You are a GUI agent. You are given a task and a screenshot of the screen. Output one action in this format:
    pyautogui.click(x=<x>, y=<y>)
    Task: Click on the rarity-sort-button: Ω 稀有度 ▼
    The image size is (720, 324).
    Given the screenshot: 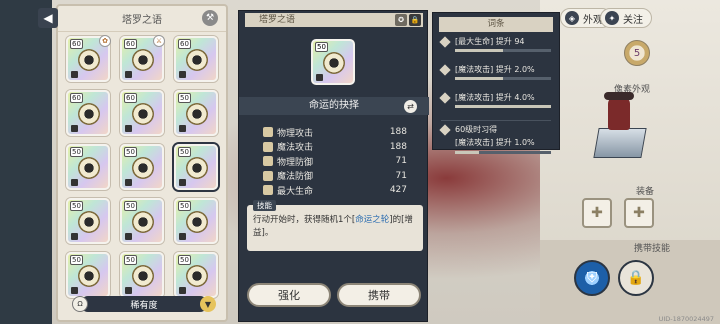 What is the action you would take?
    pyautogui.click(x=144, y=304)
    